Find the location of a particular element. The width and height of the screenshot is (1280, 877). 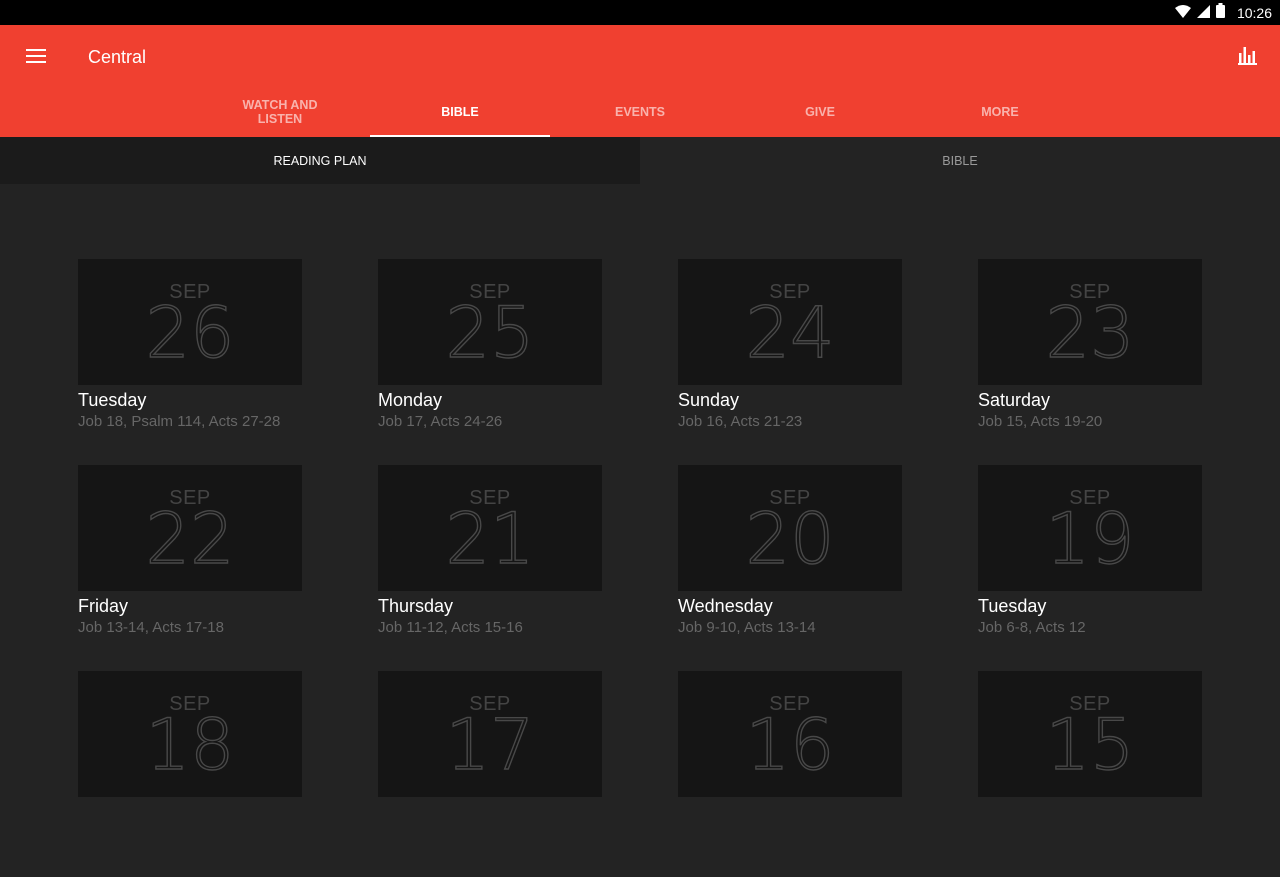

day-card: SEP 21 Thursday Job 11-12, Acts 15-16 is located at coordinates (490, 568).